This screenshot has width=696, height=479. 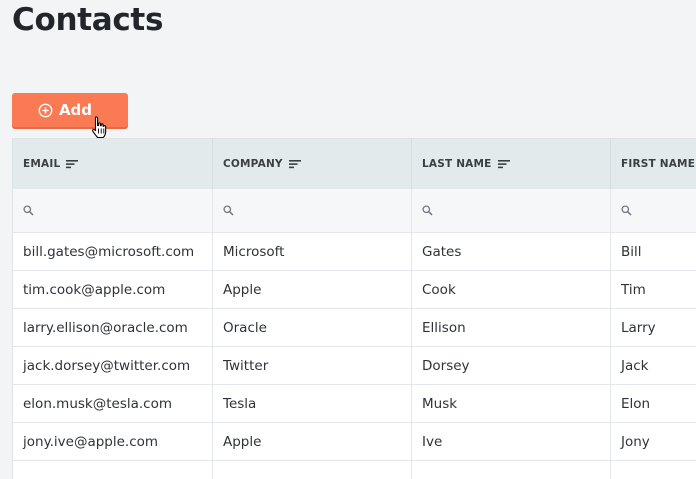 I want to click on email-cell: tim.cook@apple.com, so click(x=113, y=289).